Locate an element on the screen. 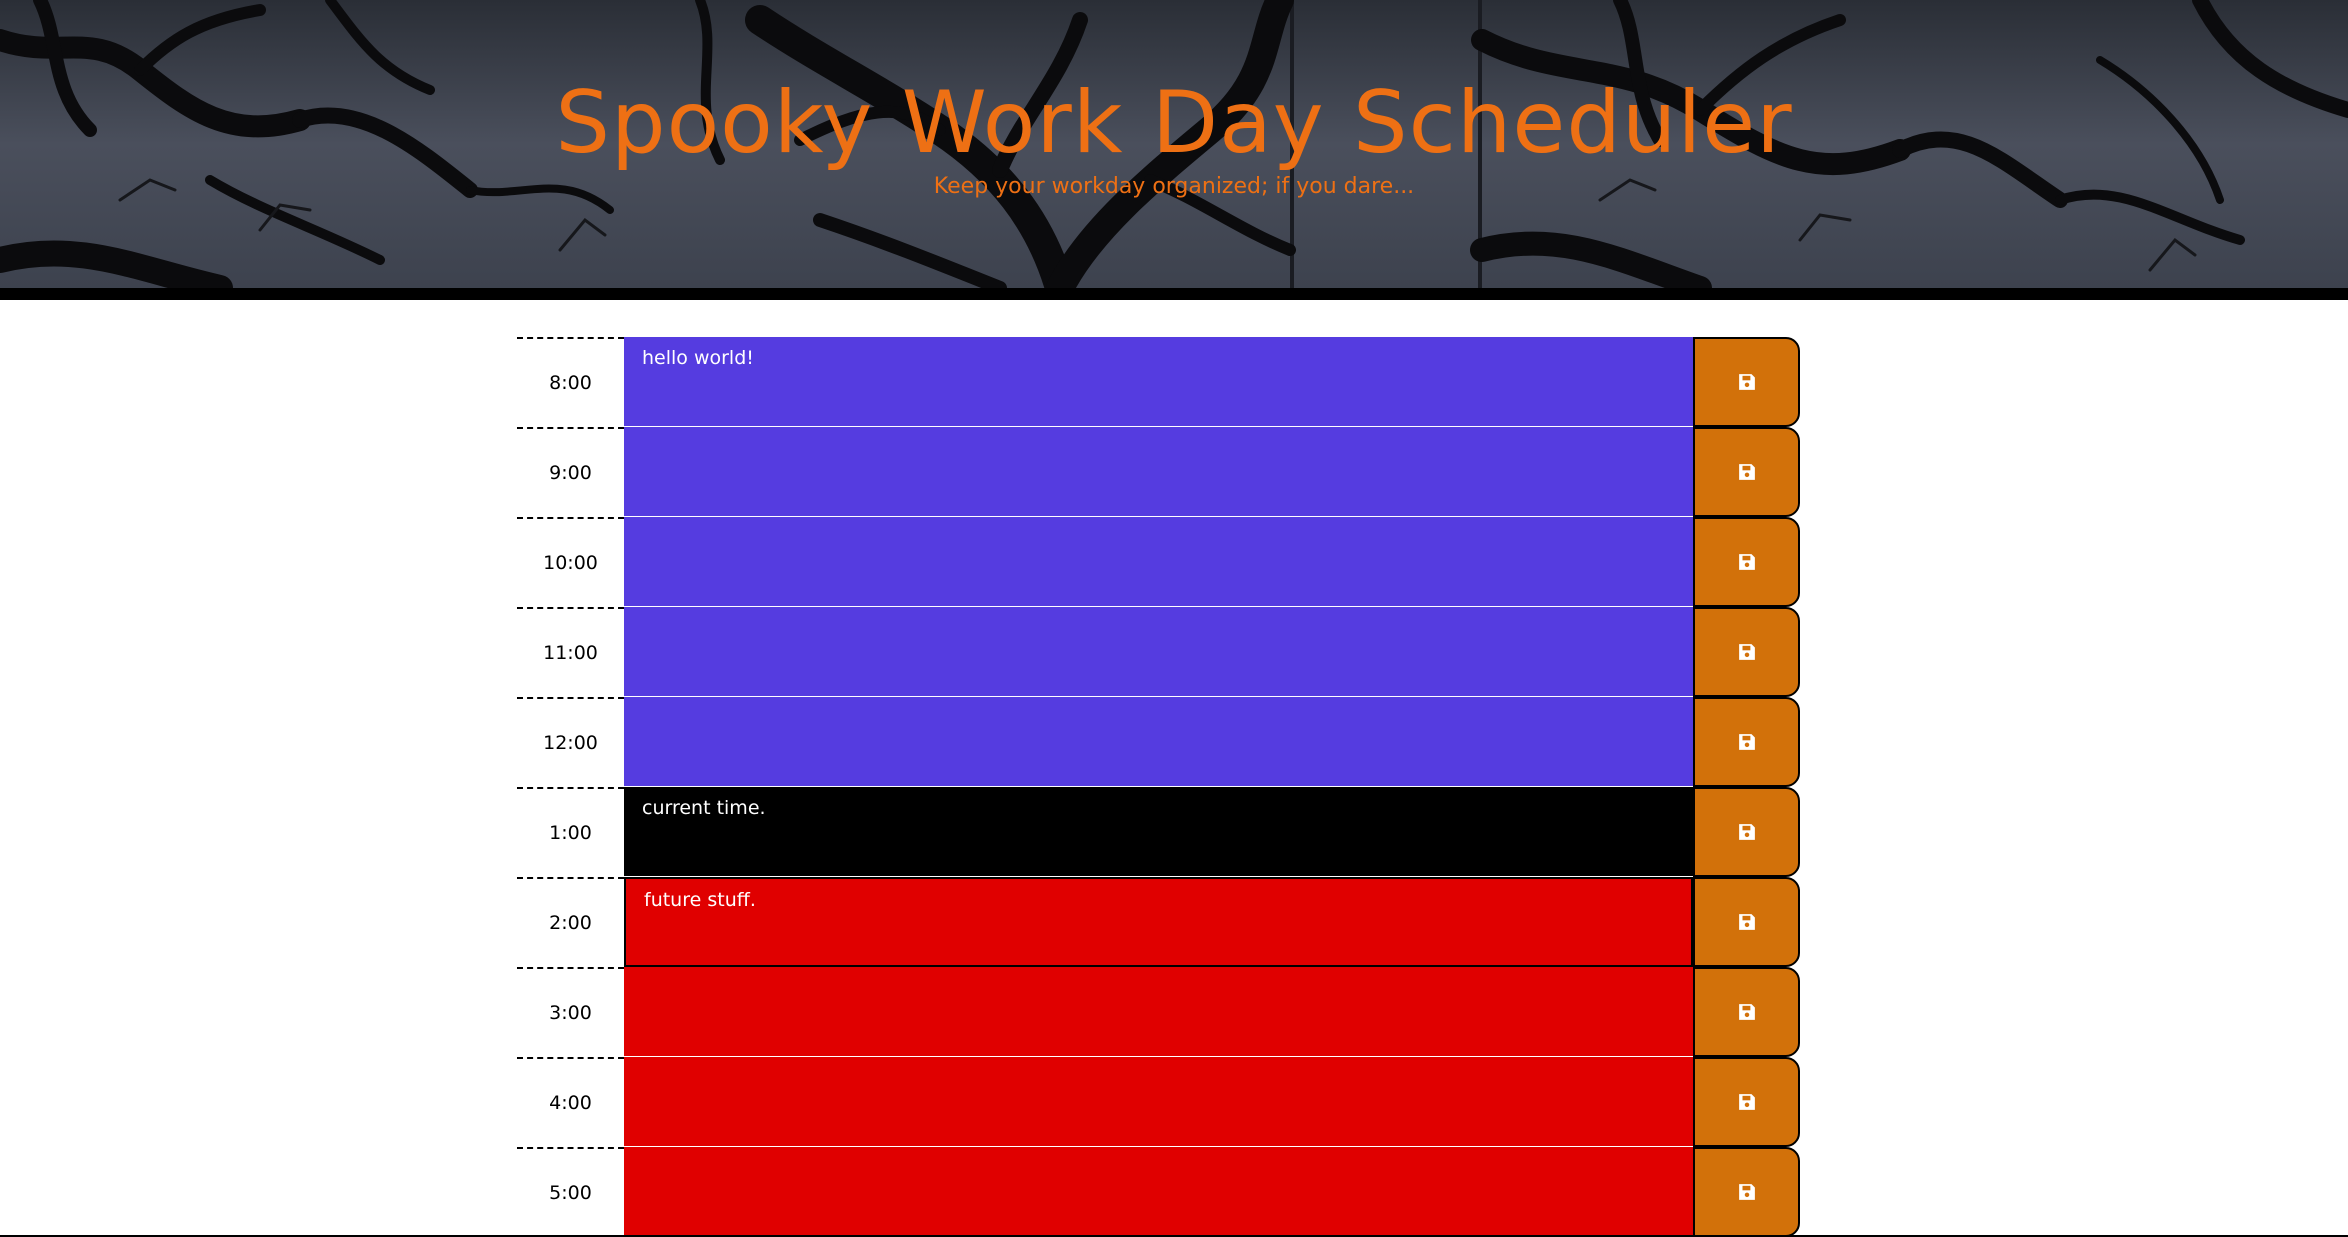 This screenshot has height=1237, width=2348. time-block-11: 11:00 is located at coordinates (1158, 652).